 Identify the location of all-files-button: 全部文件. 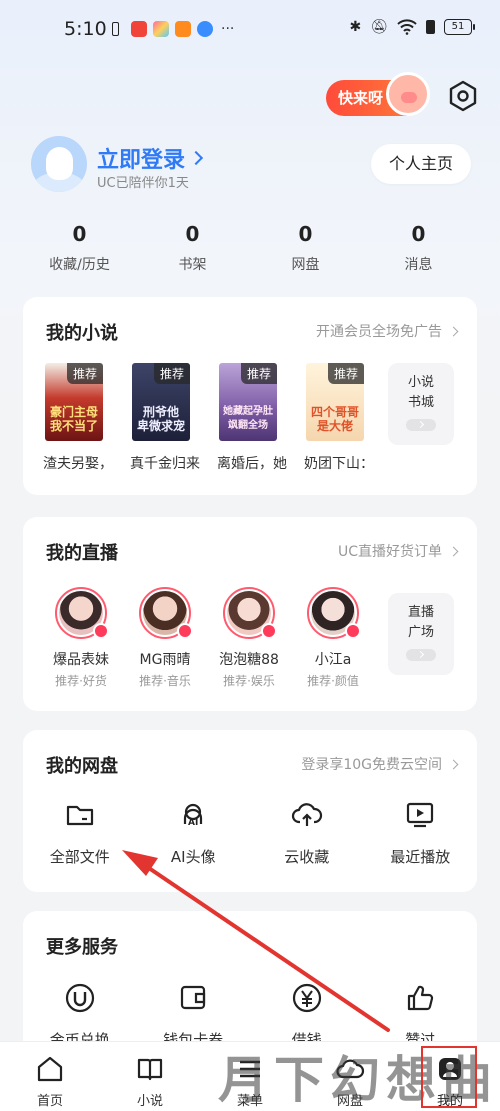
(80, 832).